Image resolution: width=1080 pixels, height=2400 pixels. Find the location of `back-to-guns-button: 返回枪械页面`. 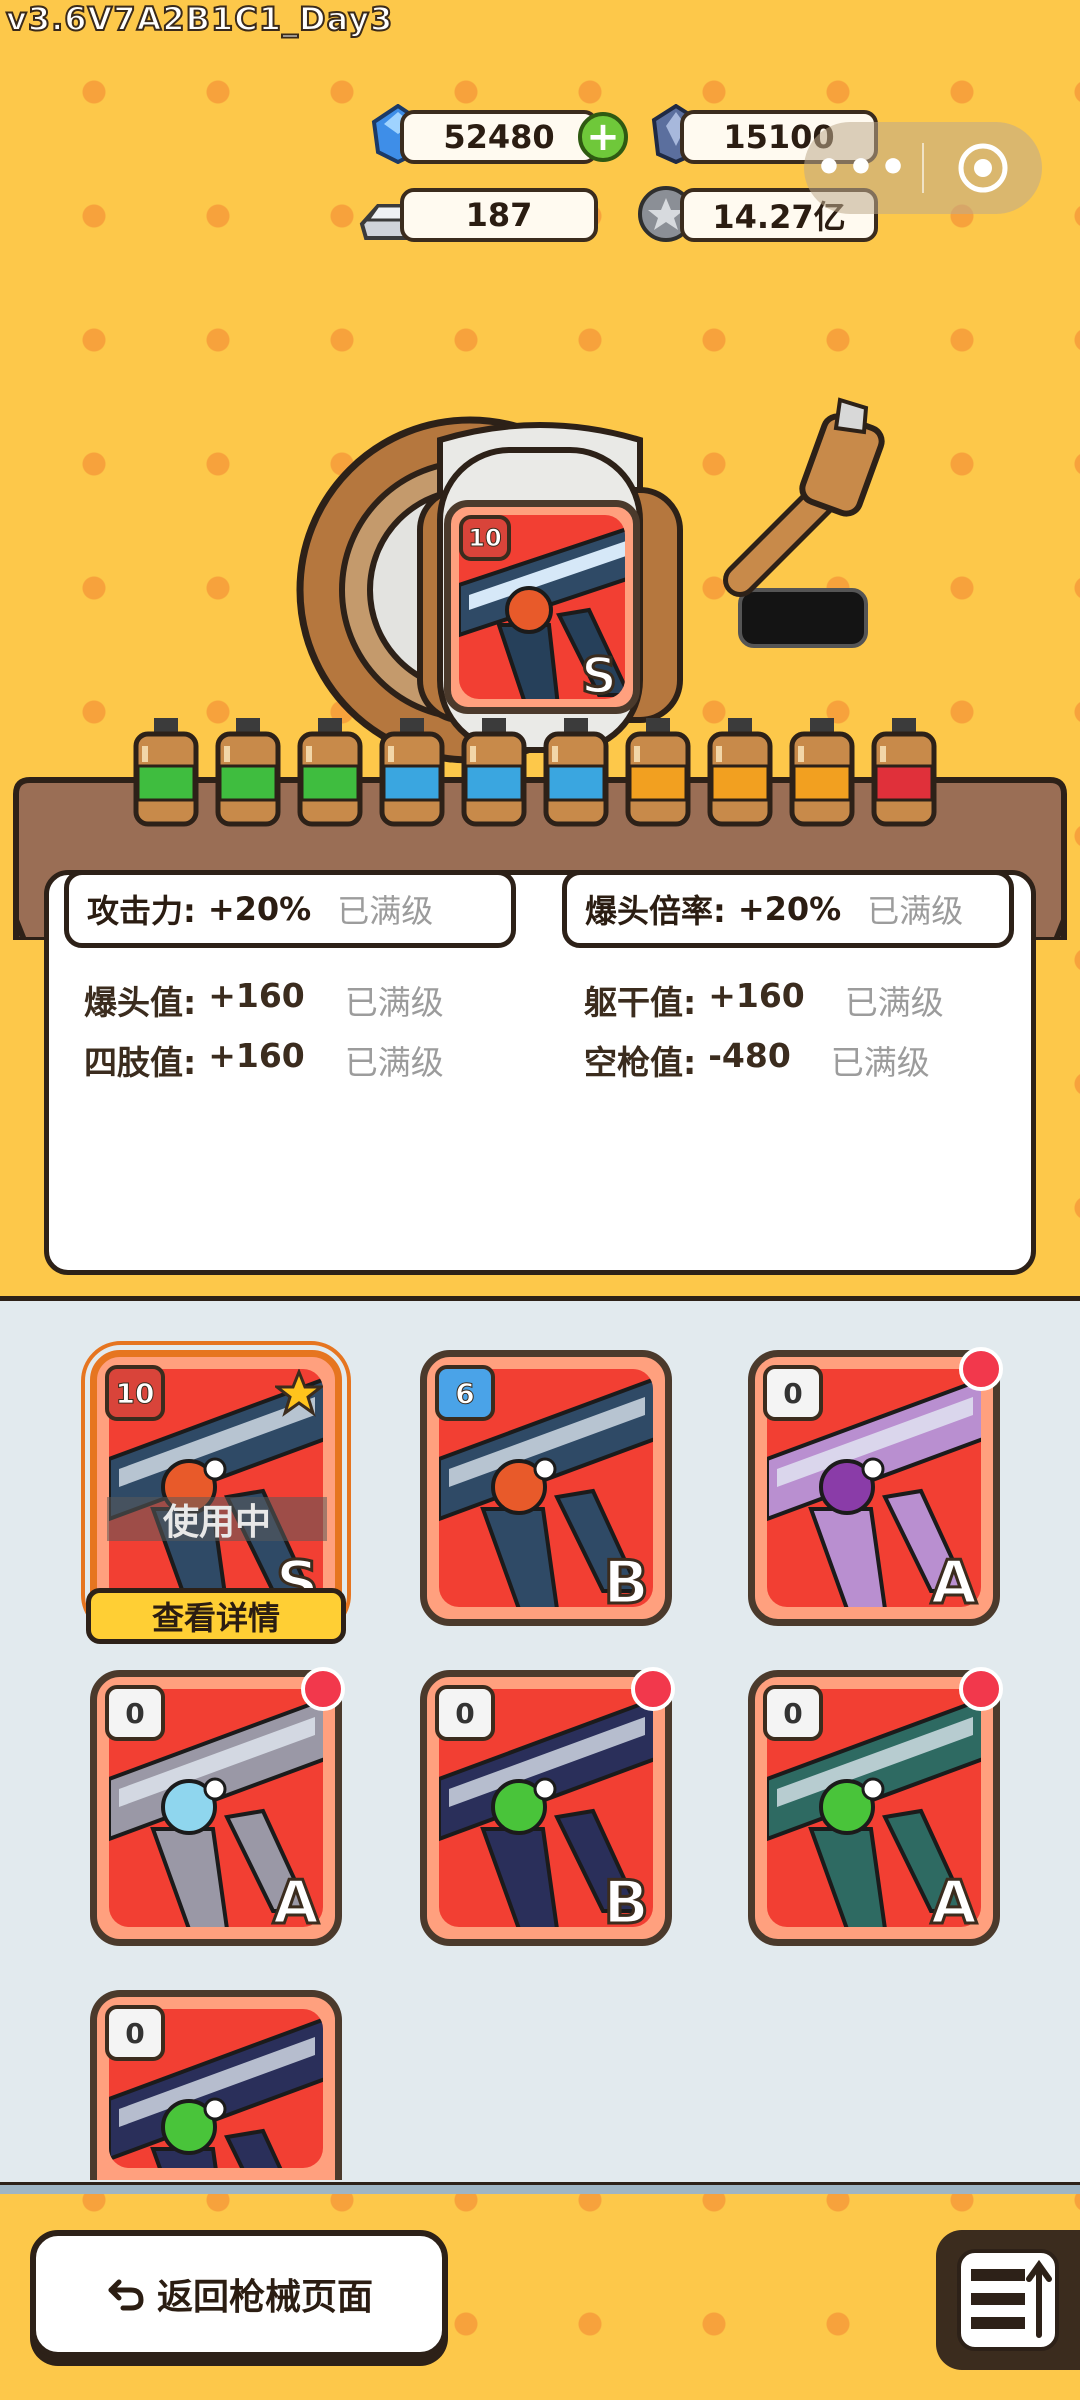

back-to-guns-button: 返回枪械页面 is located at coordinates (239, 2294).